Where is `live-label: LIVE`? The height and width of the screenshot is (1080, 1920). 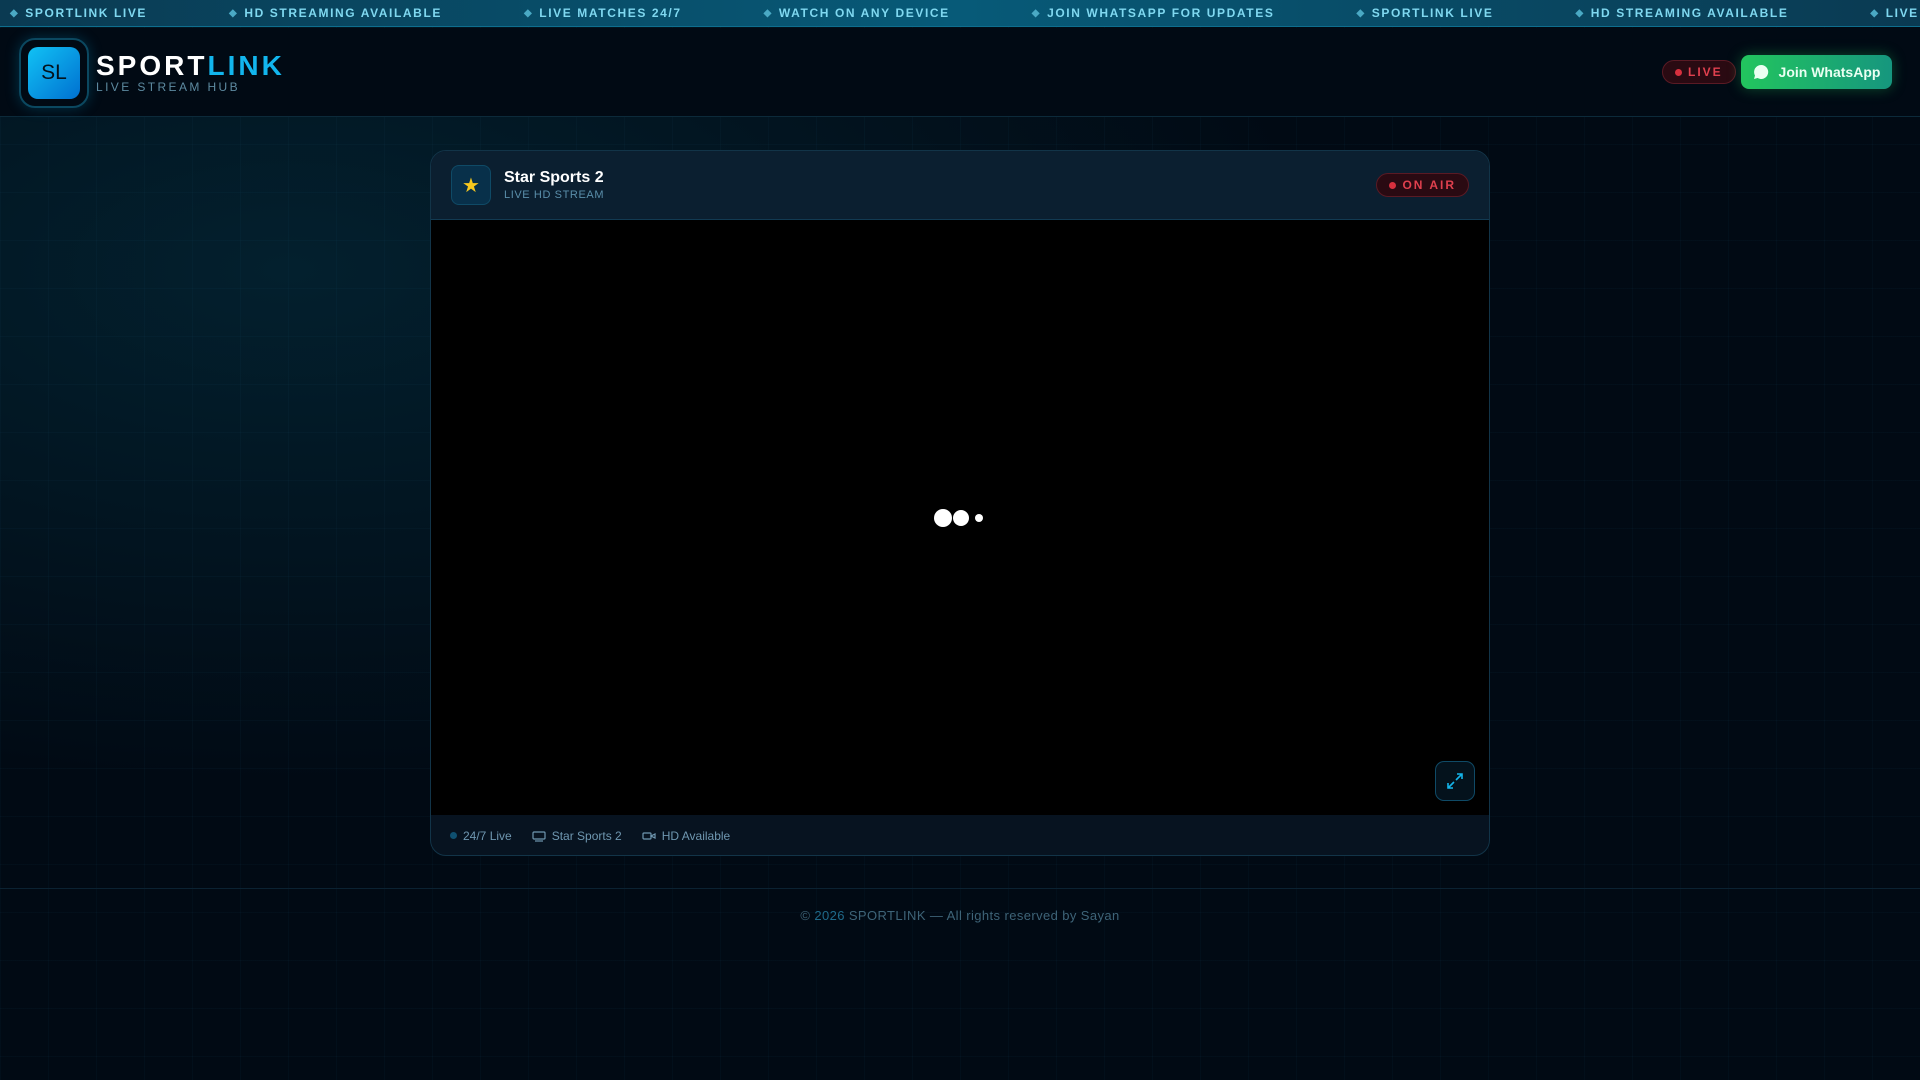 live-label: LIVE is located at coordinates (1705, 72).